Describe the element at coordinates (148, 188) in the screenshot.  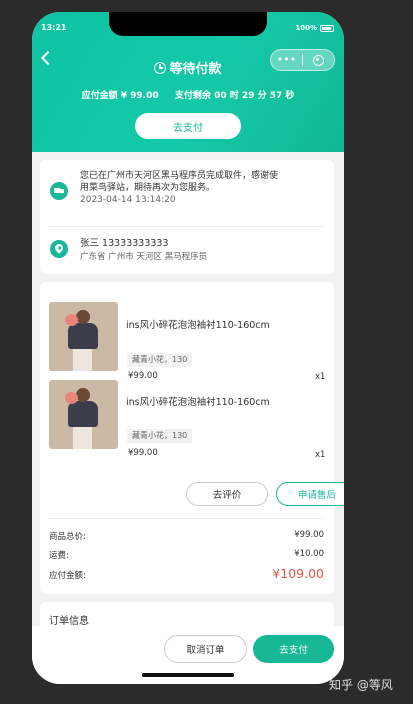
I see `logistics-message-line2: 用菜鸟驿站，期待再次为您服务。` at that location.